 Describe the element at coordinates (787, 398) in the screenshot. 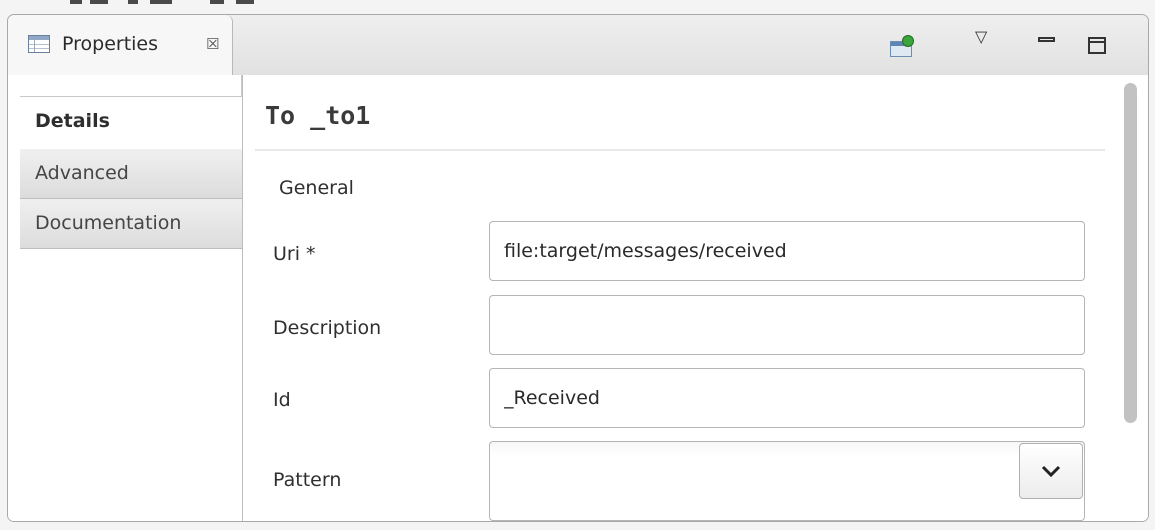

I see `id-field` at that location.